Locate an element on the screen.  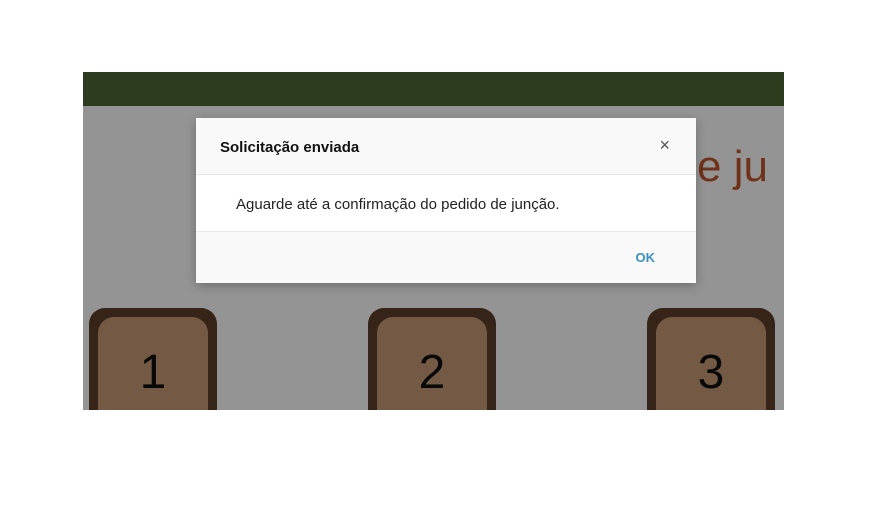
dialog-title: Solicitação enviada is located at coordinates (290, 147).